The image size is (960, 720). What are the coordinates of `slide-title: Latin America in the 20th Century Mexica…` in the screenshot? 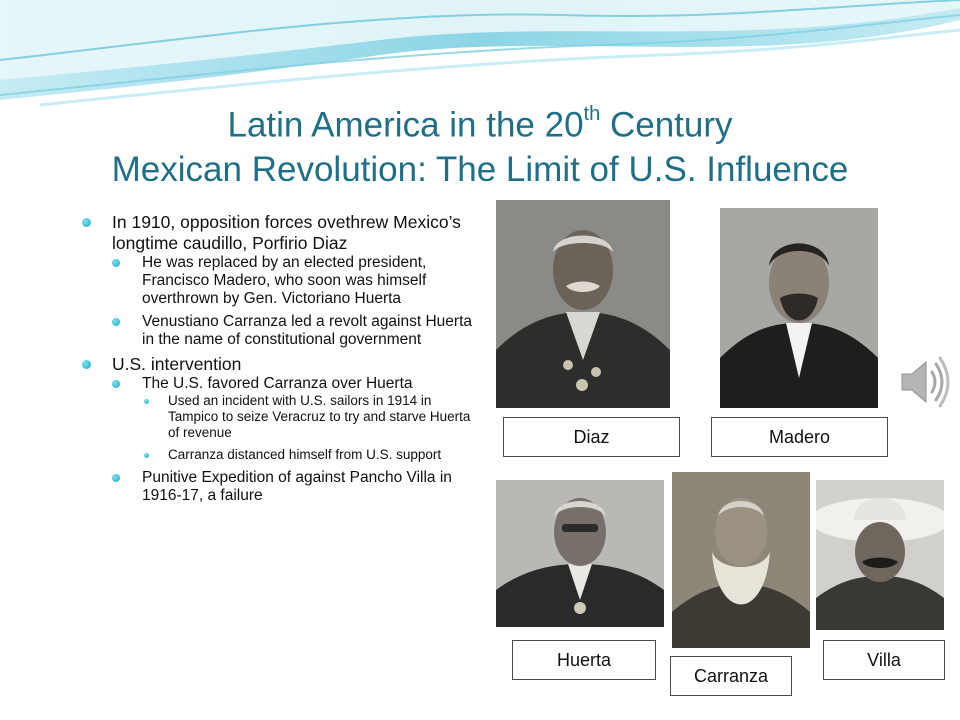 It's located at (480, 144).